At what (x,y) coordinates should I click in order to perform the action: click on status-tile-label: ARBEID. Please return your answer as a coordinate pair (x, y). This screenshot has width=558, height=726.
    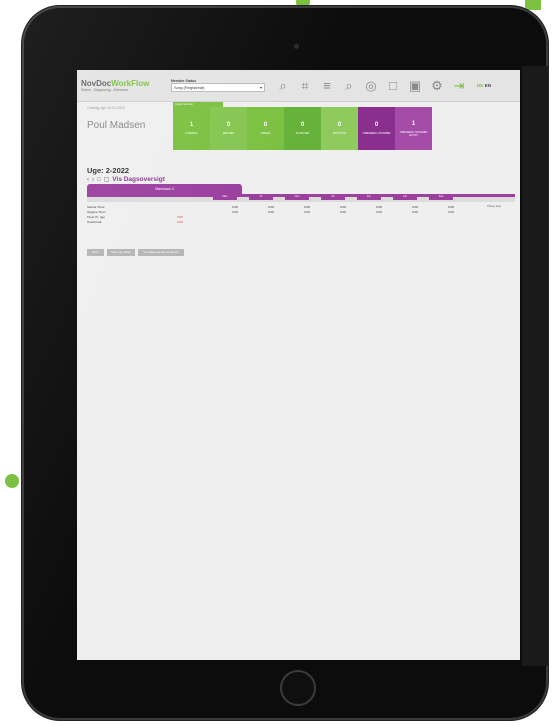
    Looking at the image, I should click on (265, 133).